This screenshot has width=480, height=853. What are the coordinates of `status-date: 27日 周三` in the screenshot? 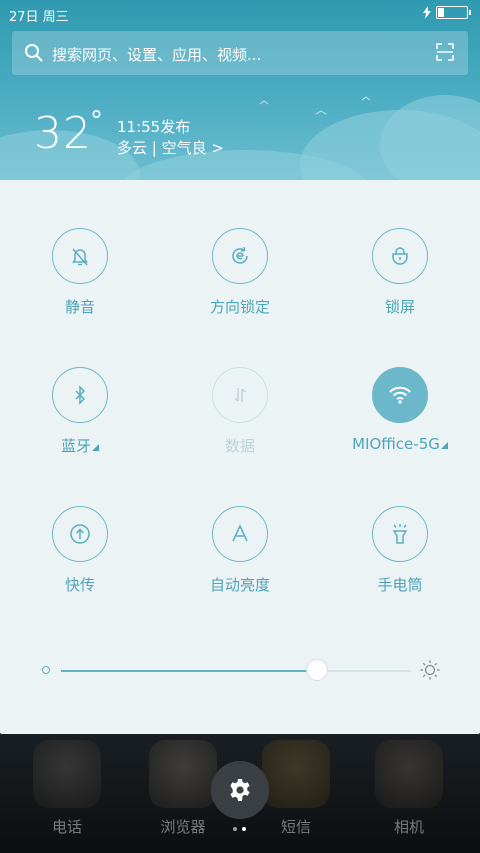 It's located at (39, 17).